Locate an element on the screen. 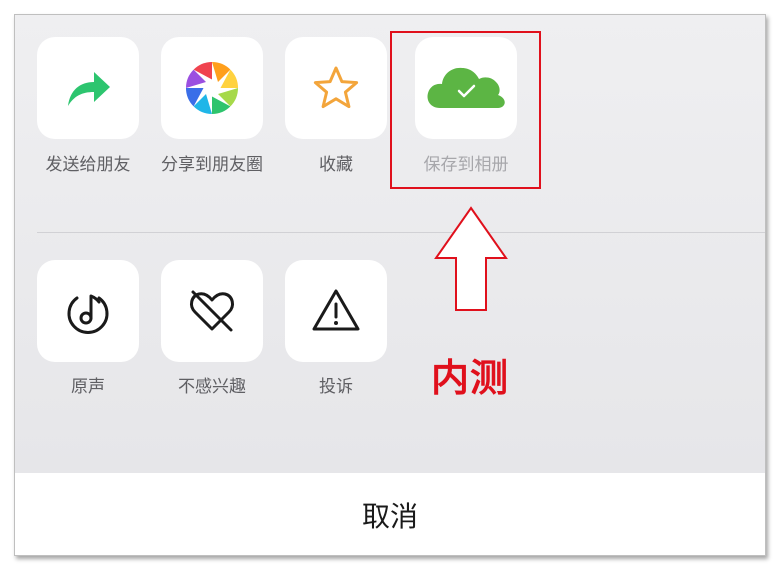 This screenshot has width=780, height=570. report-button is located at coordinates (336, 311).